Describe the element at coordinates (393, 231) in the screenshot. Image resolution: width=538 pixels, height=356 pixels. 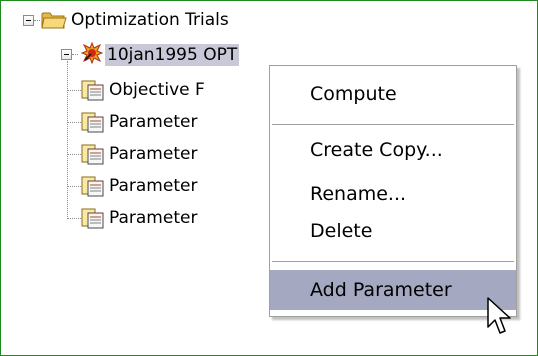
I see `menu-item-delete: Delete` at that location.